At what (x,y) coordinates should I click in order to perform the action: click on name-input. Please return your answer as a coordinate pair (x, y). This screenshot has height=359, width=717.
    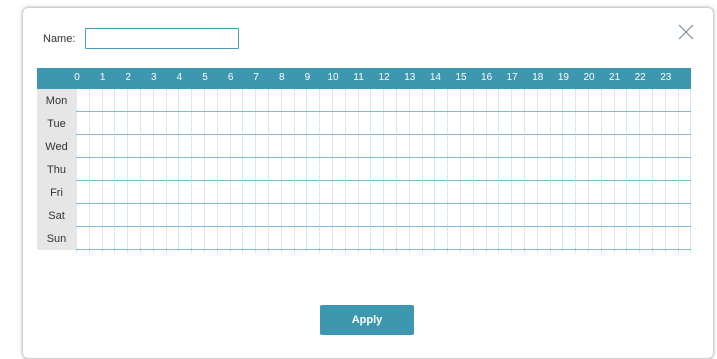
    Looking at the image, I should click on (162, 38).